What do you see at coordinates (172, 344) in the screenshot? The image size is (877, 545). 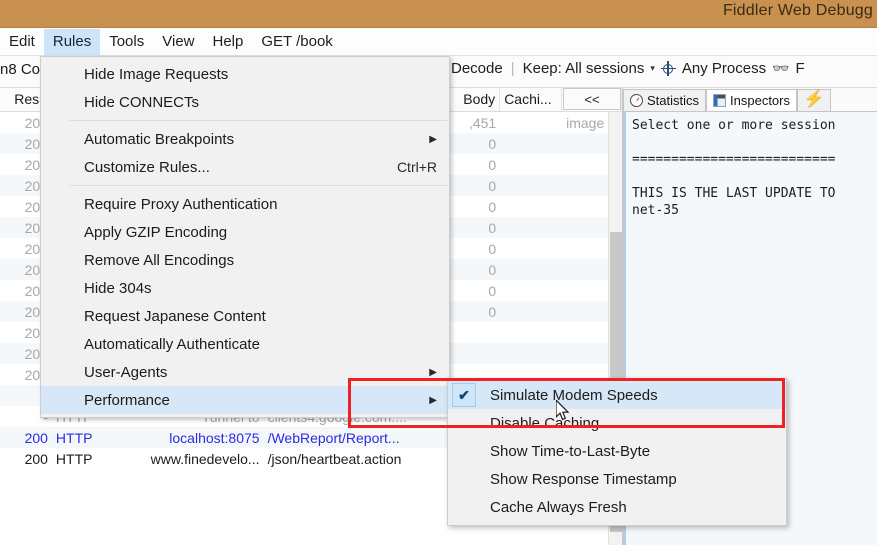 I see `menu-item-label: Automatically Authenticate` at bounding box center [172, 344].